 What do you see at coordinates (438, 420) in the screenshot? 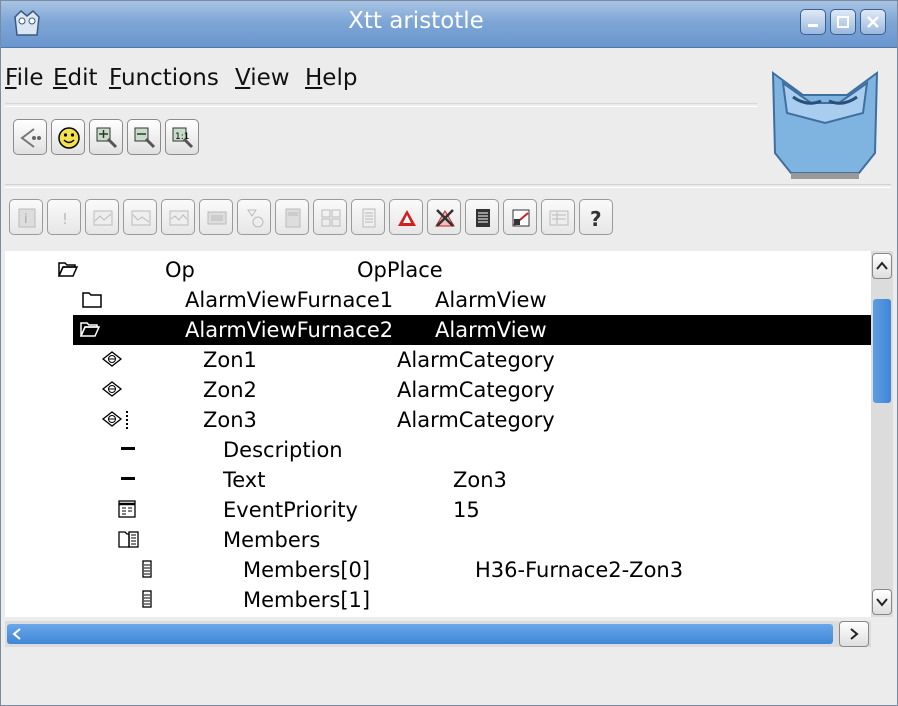
I see `tree-row-zon3: Zon3 AlarmCategory` at bounding box center [438, 420].